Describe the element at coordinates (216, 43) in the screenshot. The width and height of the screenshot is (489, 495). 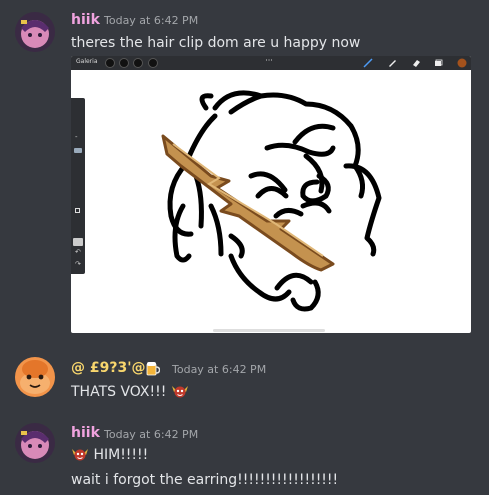
I see `message-text: theres the hair clip dom are u happy now` at that location.